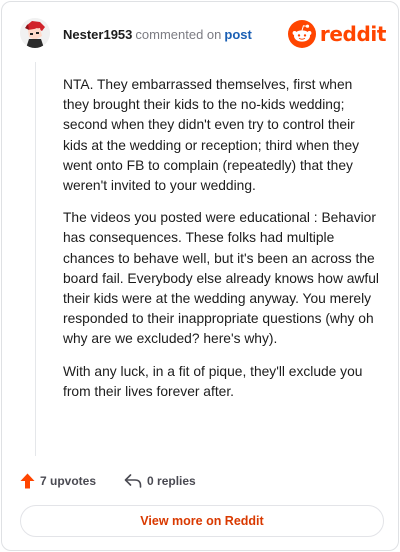  I want to click on comment-actions: 7 upvotes 0 replies, so click(108, 481).